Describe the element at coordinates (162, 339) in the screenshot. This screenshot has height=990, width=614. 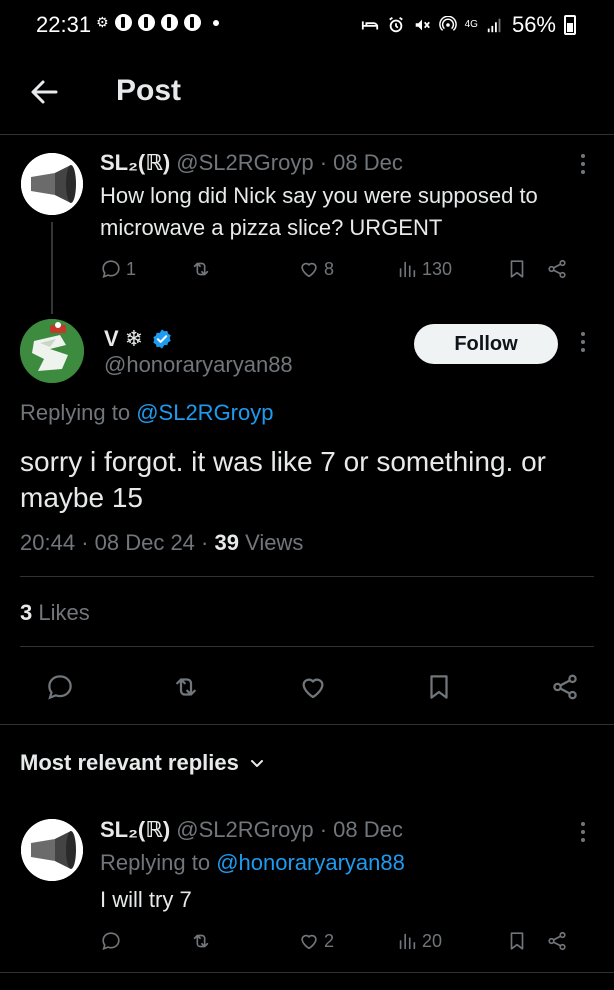
I see `verified-badge-icon` at that location.